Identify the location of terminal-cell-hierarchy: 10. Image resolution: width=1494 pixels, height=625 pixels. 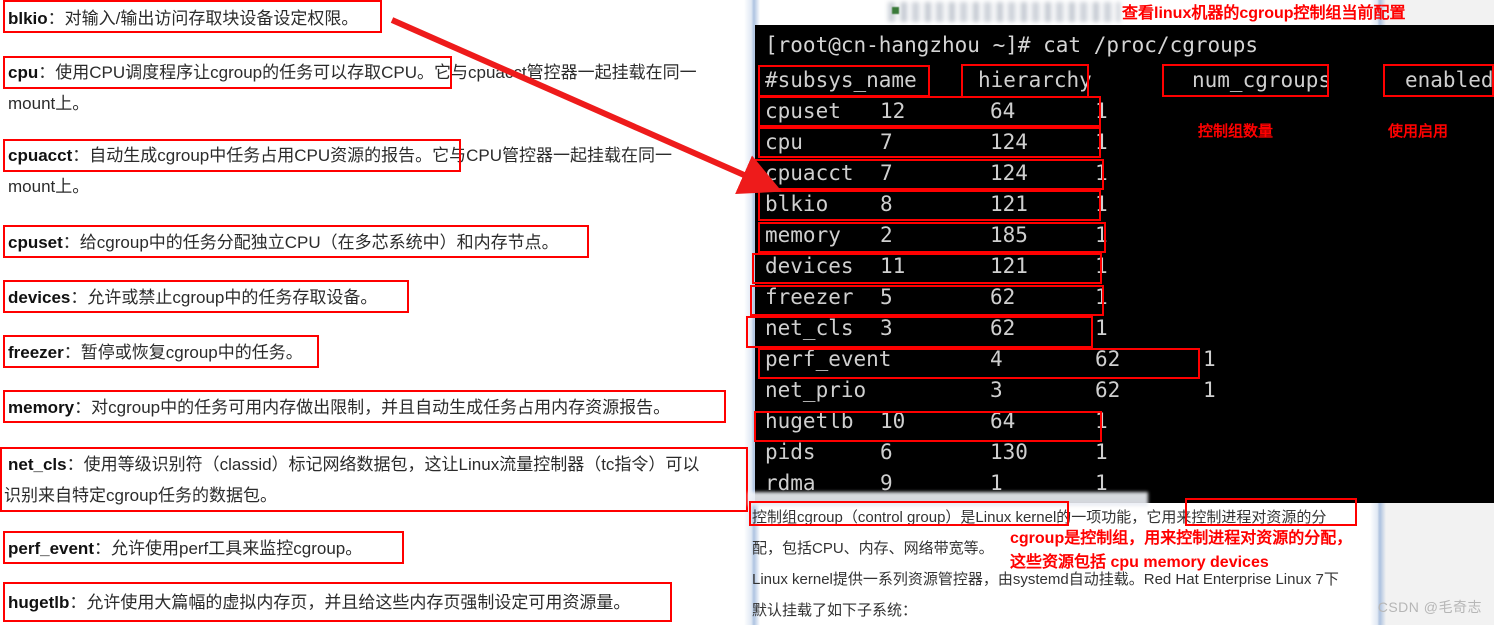
(893, 421).